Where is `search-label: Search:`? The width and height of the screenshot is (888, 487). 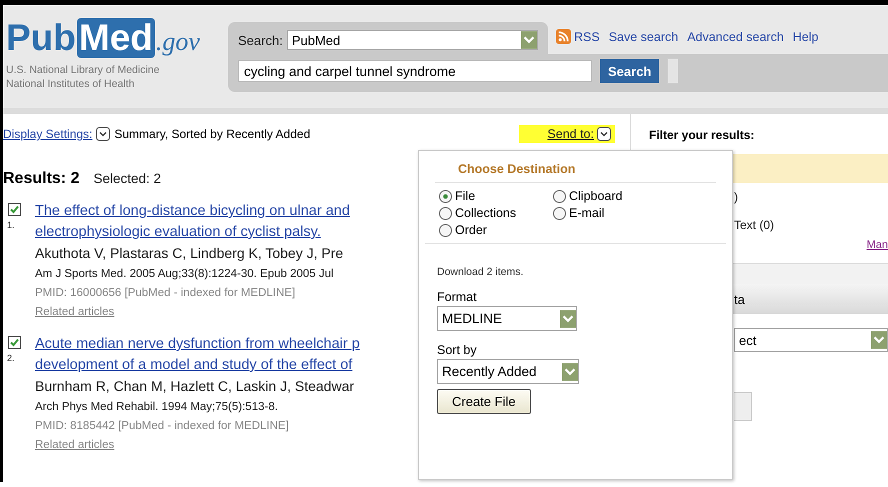
search-label: Search: is located at coordinates (260, 40).